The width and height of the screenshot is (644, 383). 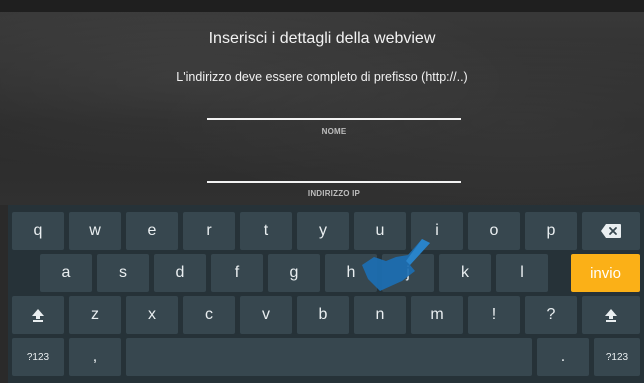 I want to click on key-y: y, so click(x=323, y=231).